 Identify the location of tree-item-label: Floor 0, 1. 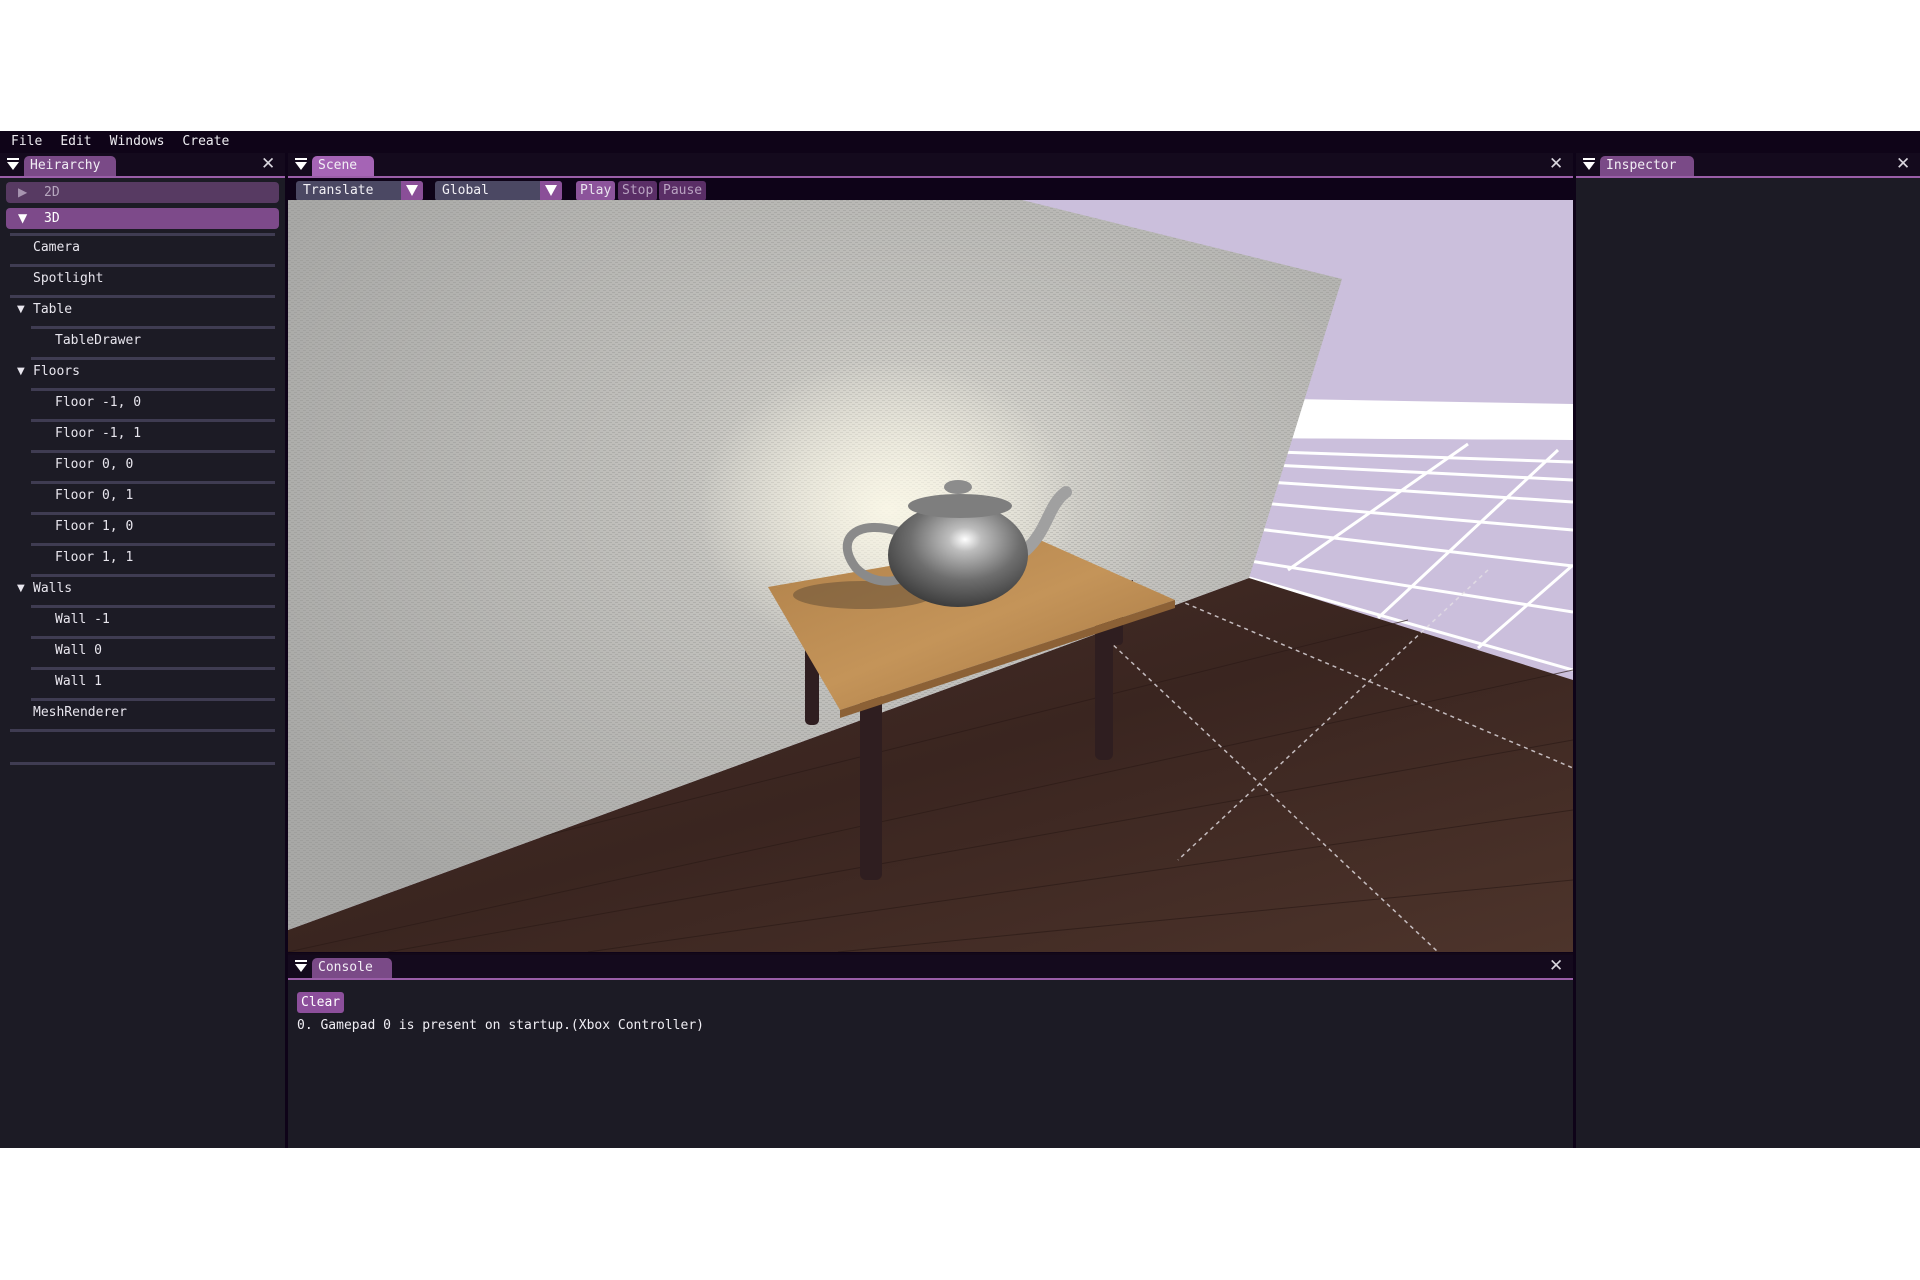
(94, 495).